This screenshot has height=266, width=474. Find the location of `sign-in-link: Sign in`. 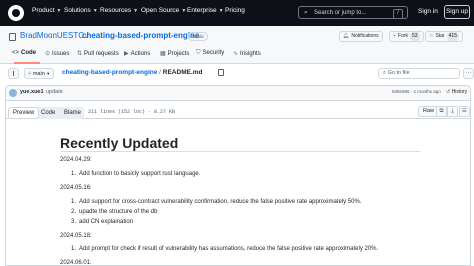

sign-in-link: Sign in is located at coordinates (428, 11).